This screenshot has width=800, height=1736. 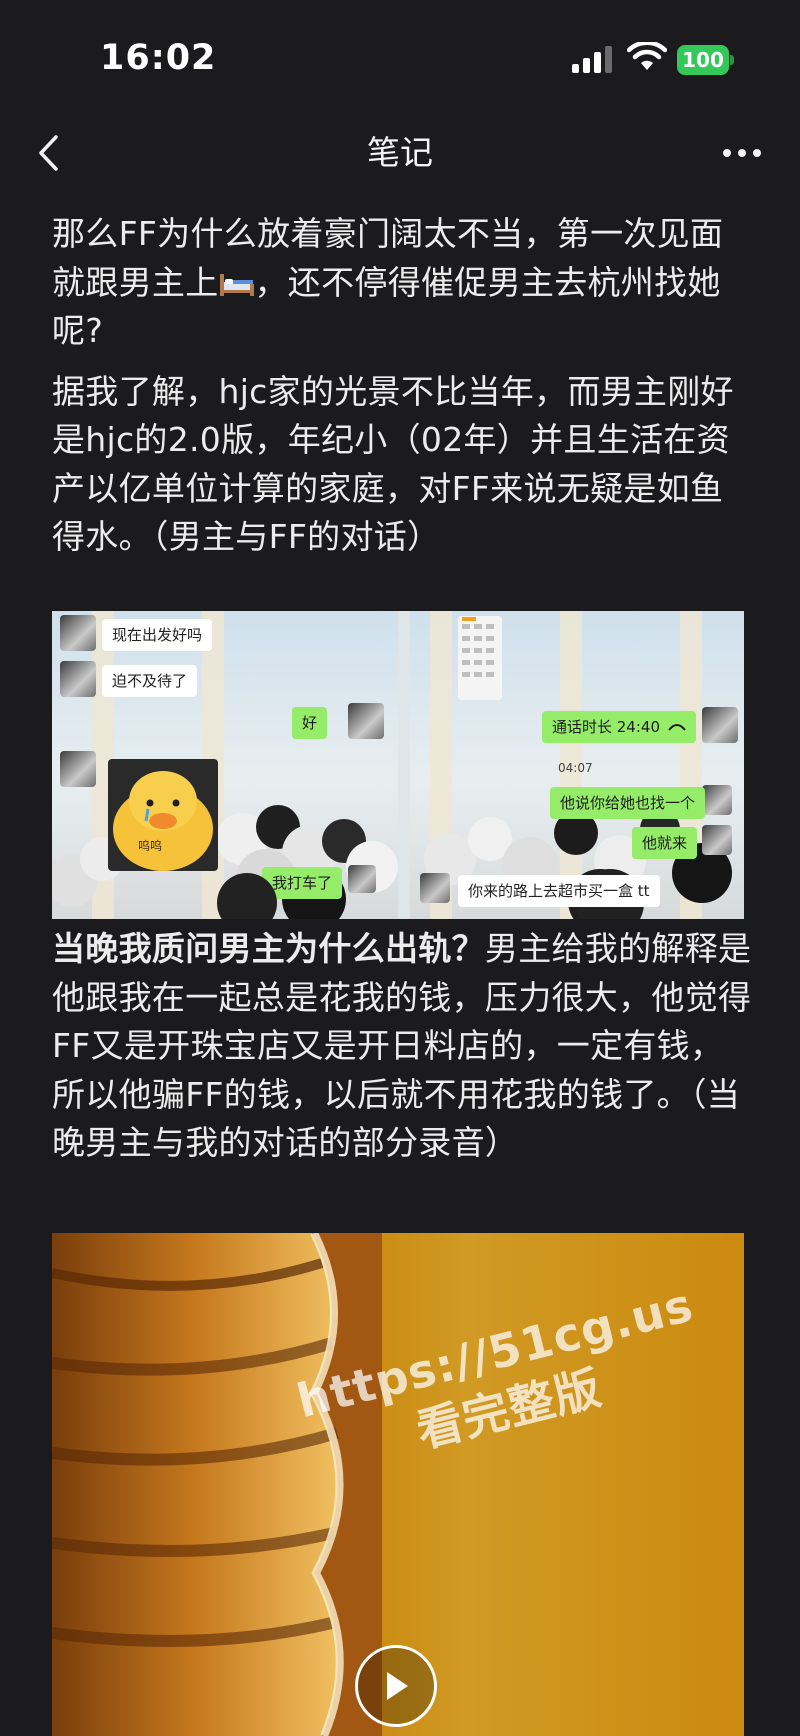 What do you see at coordinates (677, 727) in the screenshot?
I see `phone-icon` at bounding box center [677, 727].